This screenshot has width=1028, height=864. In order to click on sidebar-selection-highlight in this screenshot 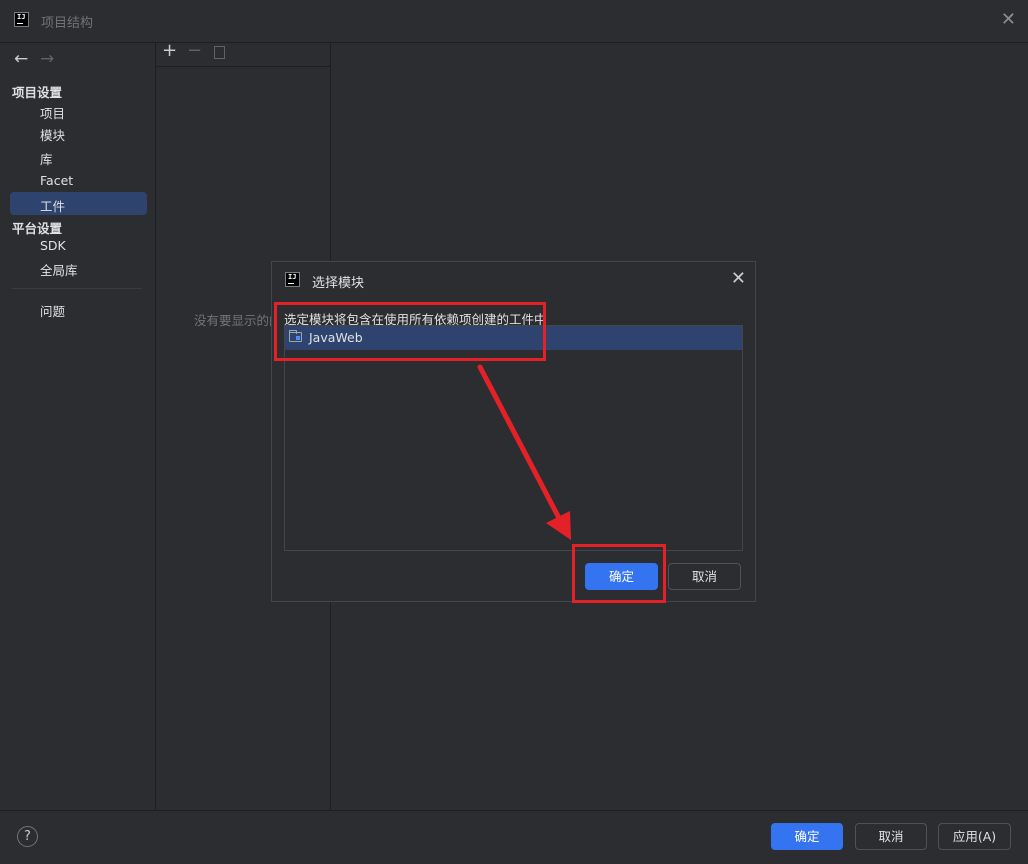, I will do `click(78, 203)`.